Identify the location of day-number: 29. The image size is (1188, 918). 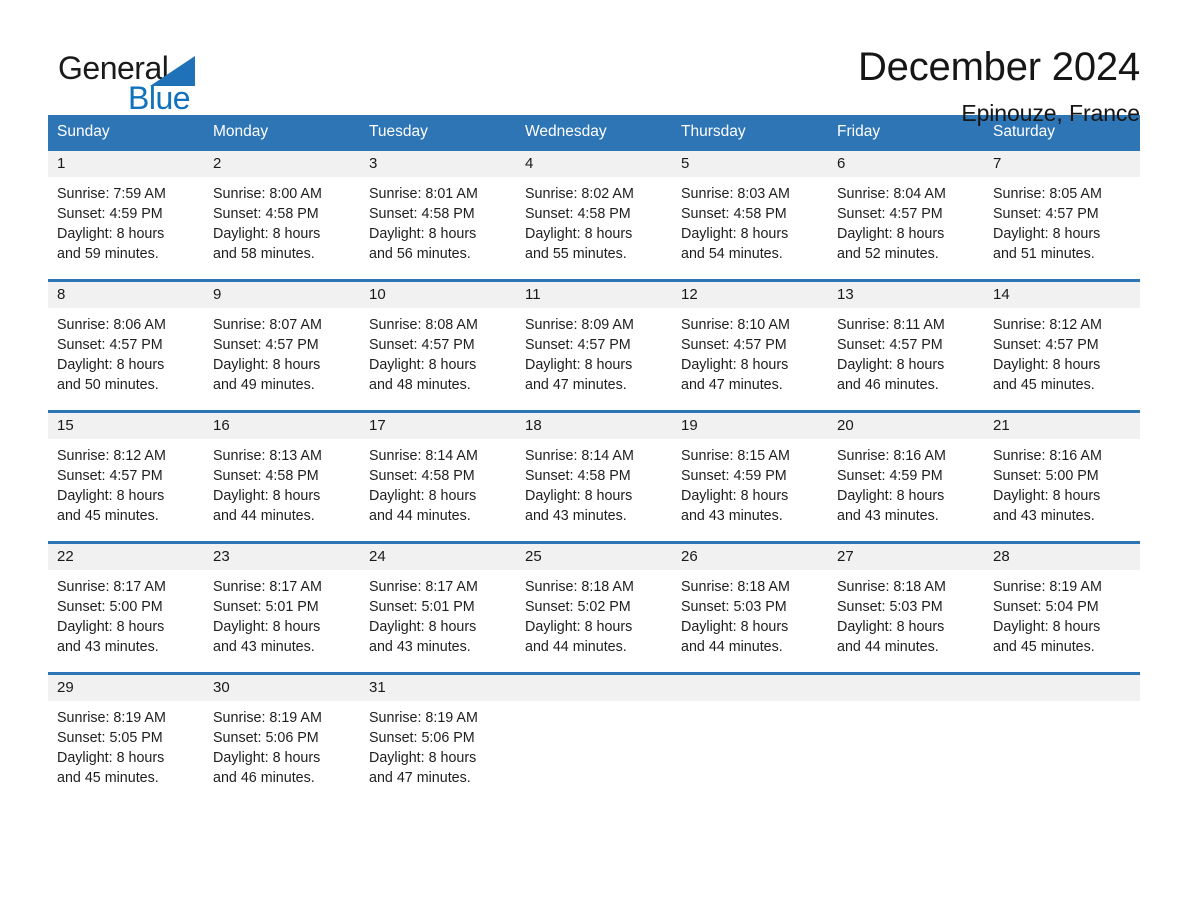
(126, 688).